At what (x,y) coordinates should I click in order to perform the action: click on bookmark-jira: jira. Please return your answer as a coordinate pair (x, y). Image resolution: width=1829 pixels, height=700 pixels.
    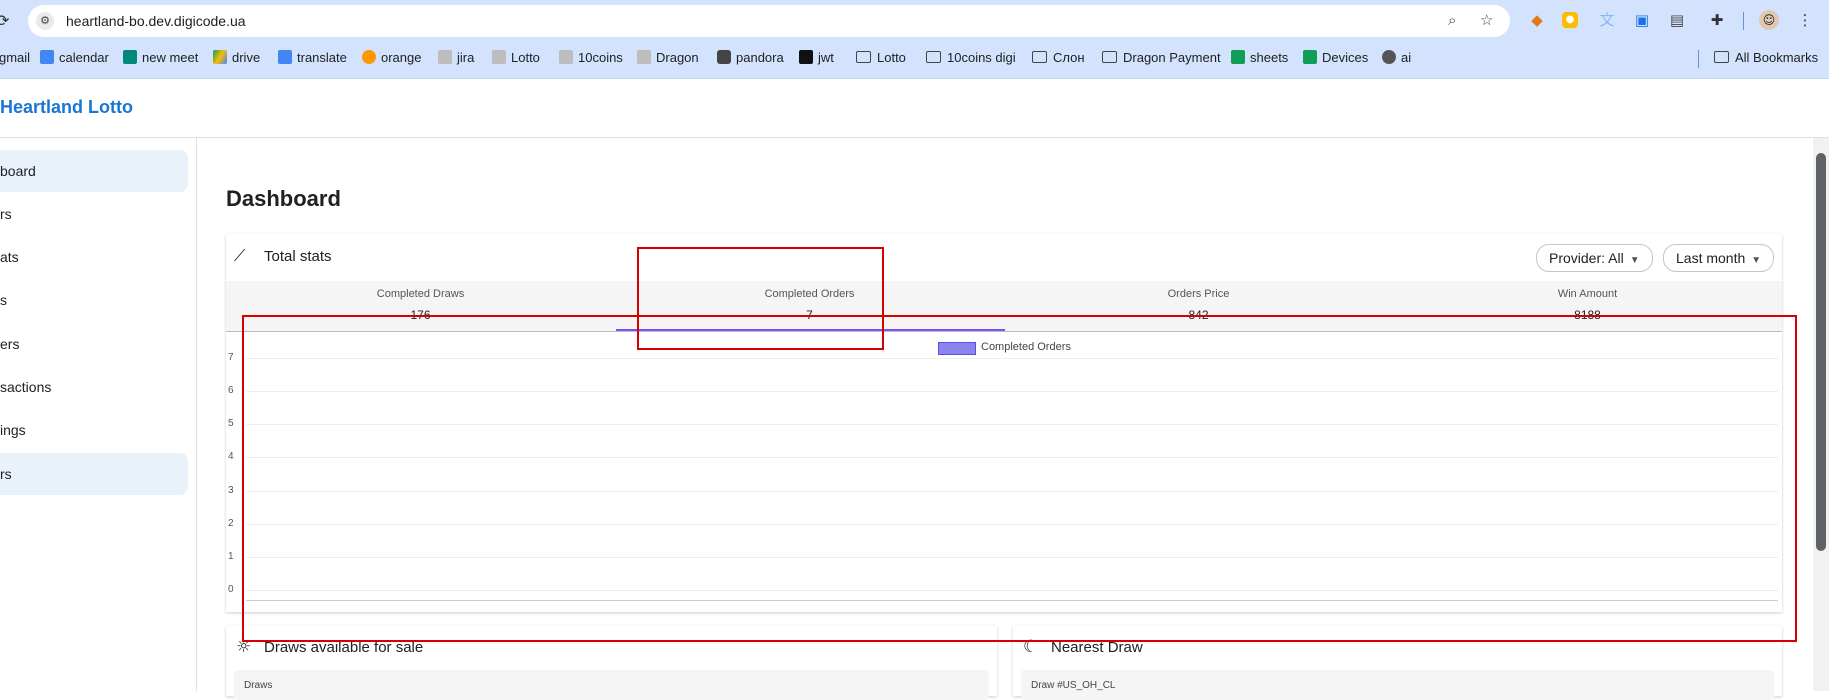
    Looking at the image, I should click on (456, 57).